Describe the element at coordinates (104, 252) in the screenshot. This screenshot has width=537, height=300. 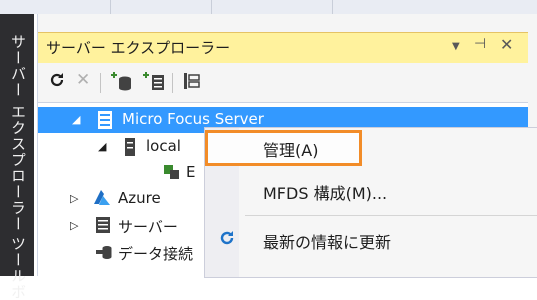
I see `data-connection-icon` at that location.